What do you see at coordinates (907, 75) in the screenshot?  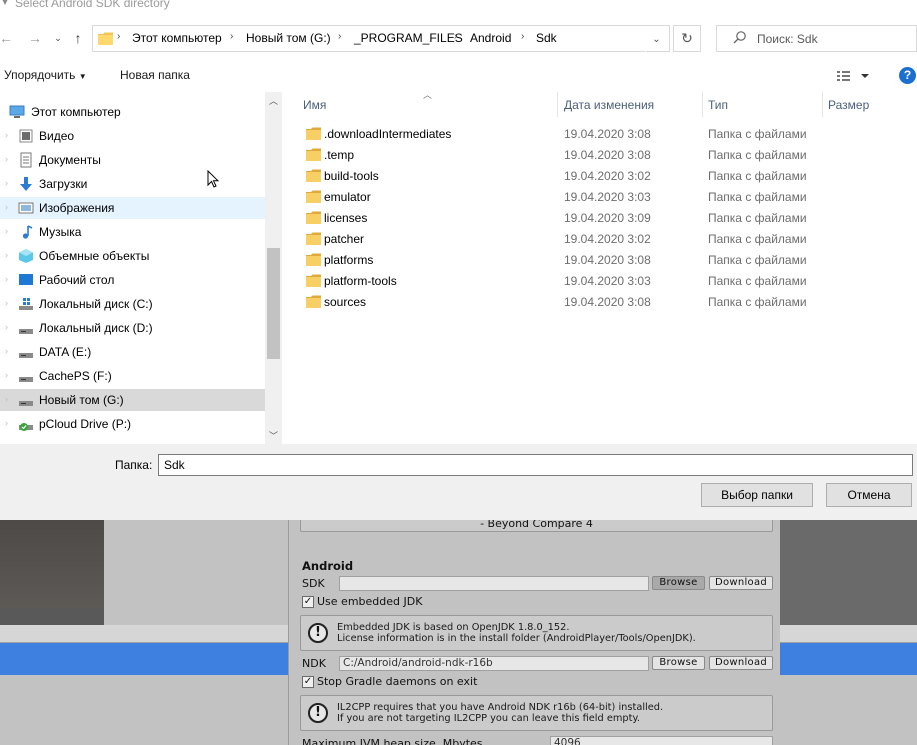 I see `help-icon: ?` at bounding box center [907, 75].